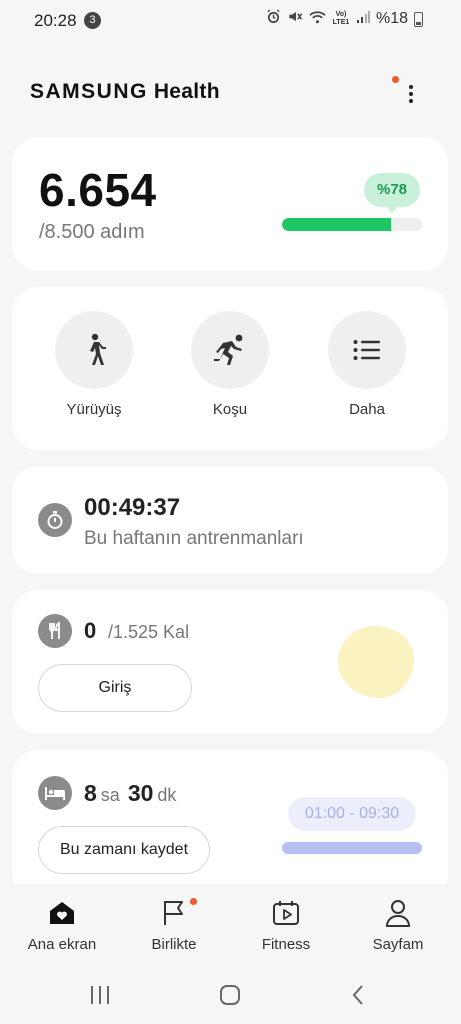  What do you see at coordinates (167, 795) in the screenshot?
I see `sleep-minutes-unit: dk` at bounding box center [167, 795].